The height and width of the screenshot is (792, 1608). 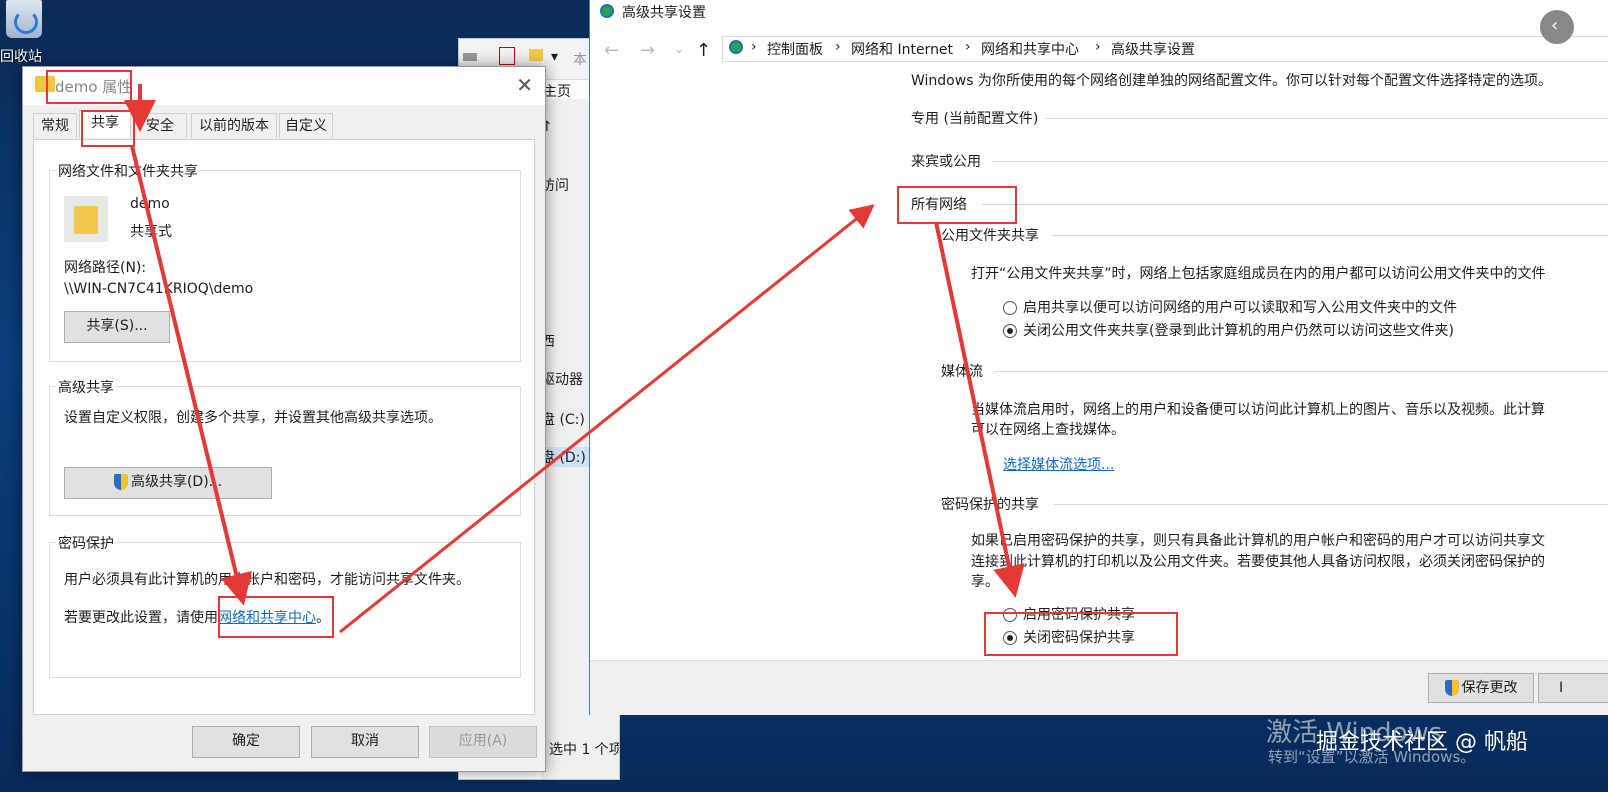 What do you see at coordinates (1422, 742) in the screenshot?
I see `community-watermark: 掘金技术社区 @ 帆船` at bounding box center [1422, 742].